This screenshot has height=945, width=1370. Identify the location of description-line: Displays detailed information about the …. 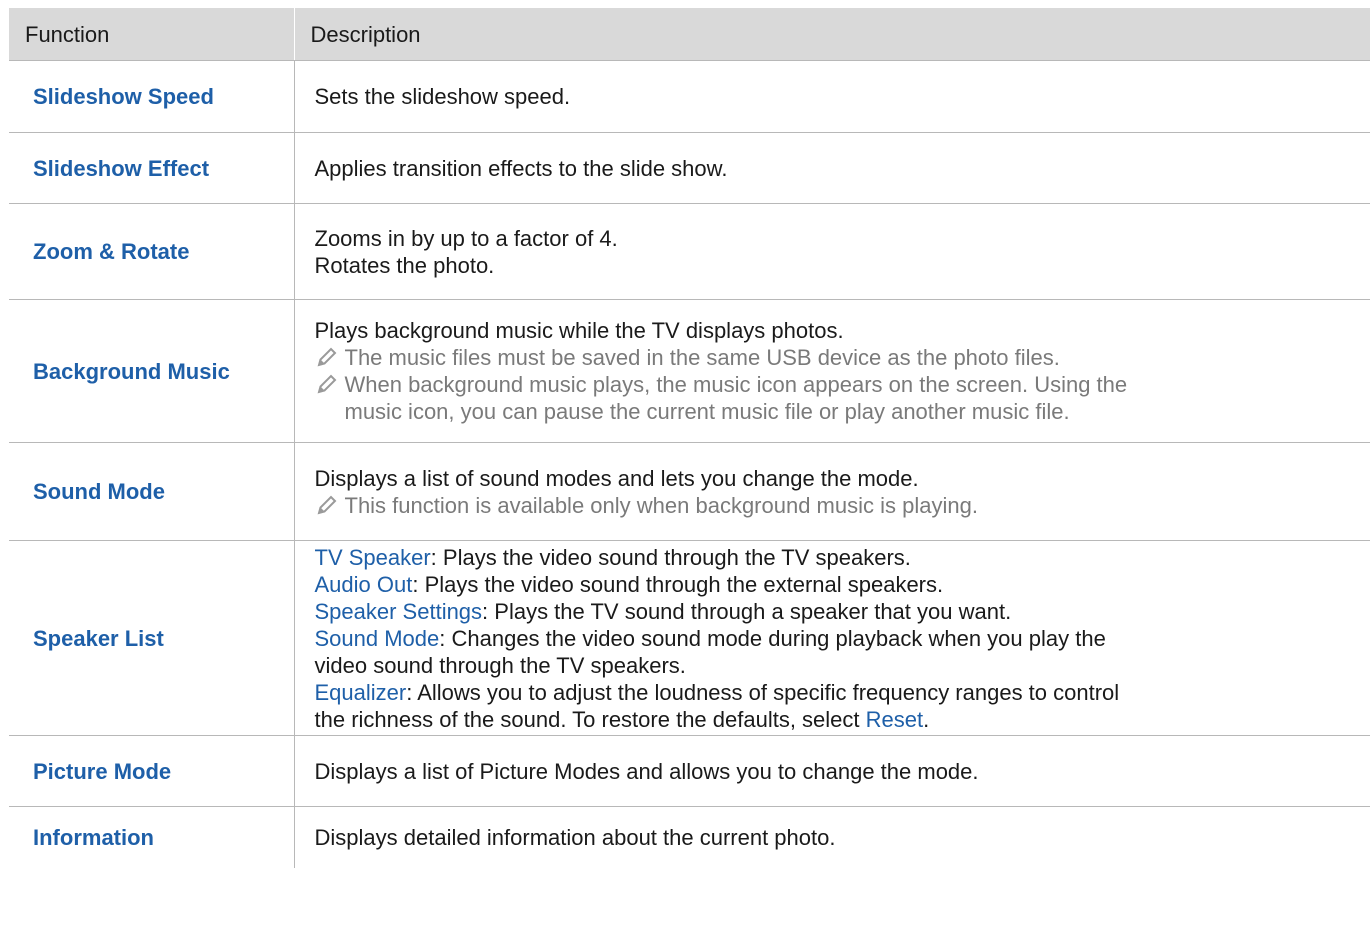
(575, 837).